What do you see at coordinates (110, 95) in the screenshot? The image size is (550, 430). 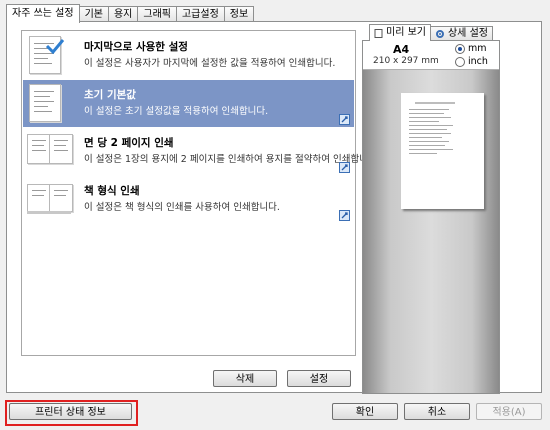 I see `favorite-title: 초기 기본값` at bounding box center [110, 95].